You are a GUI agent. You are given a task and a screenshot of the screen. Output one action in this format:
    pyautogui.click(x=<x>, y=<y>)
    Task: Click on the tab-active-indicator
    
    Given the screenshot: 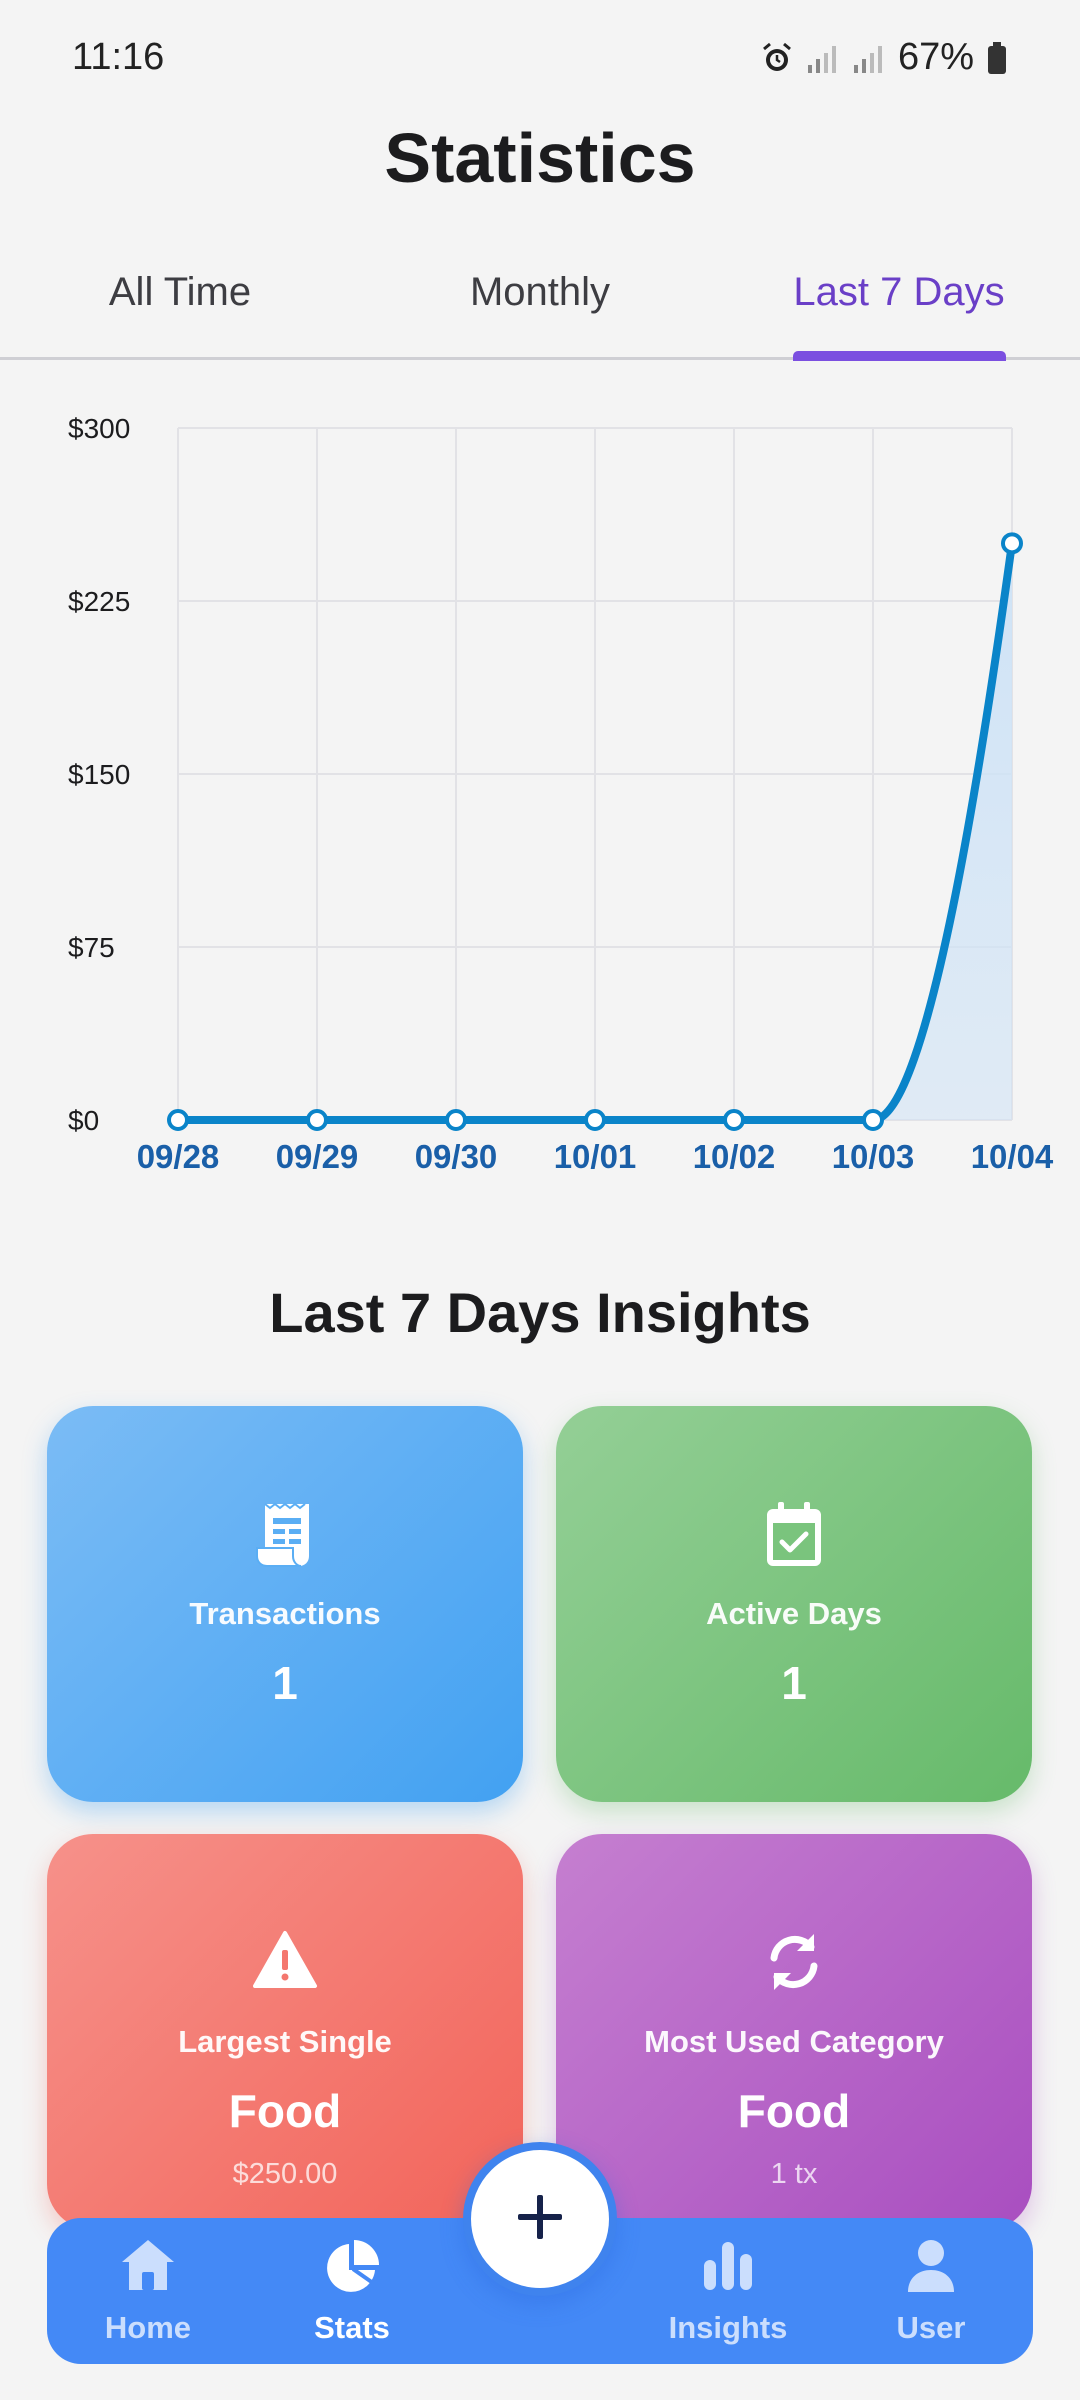 What is the action you would take?
    pyautogui.click(x=899, y=356)
    